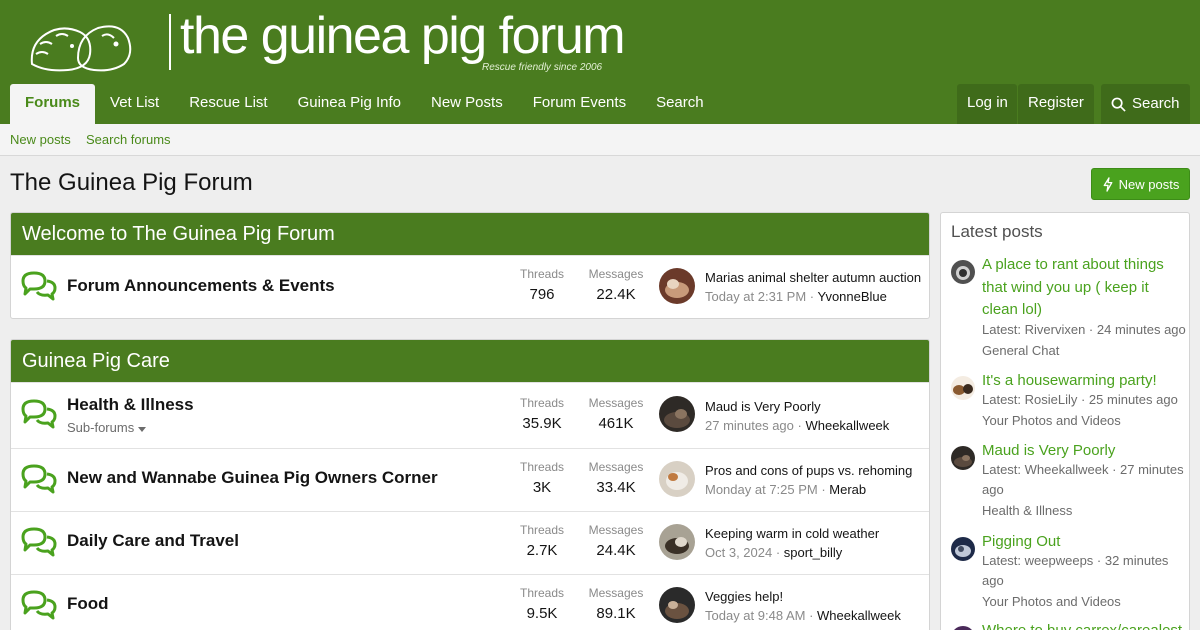 This screenshot has width=1200, height=630. I want to click on chevron-down-icon, so click(141, 429).